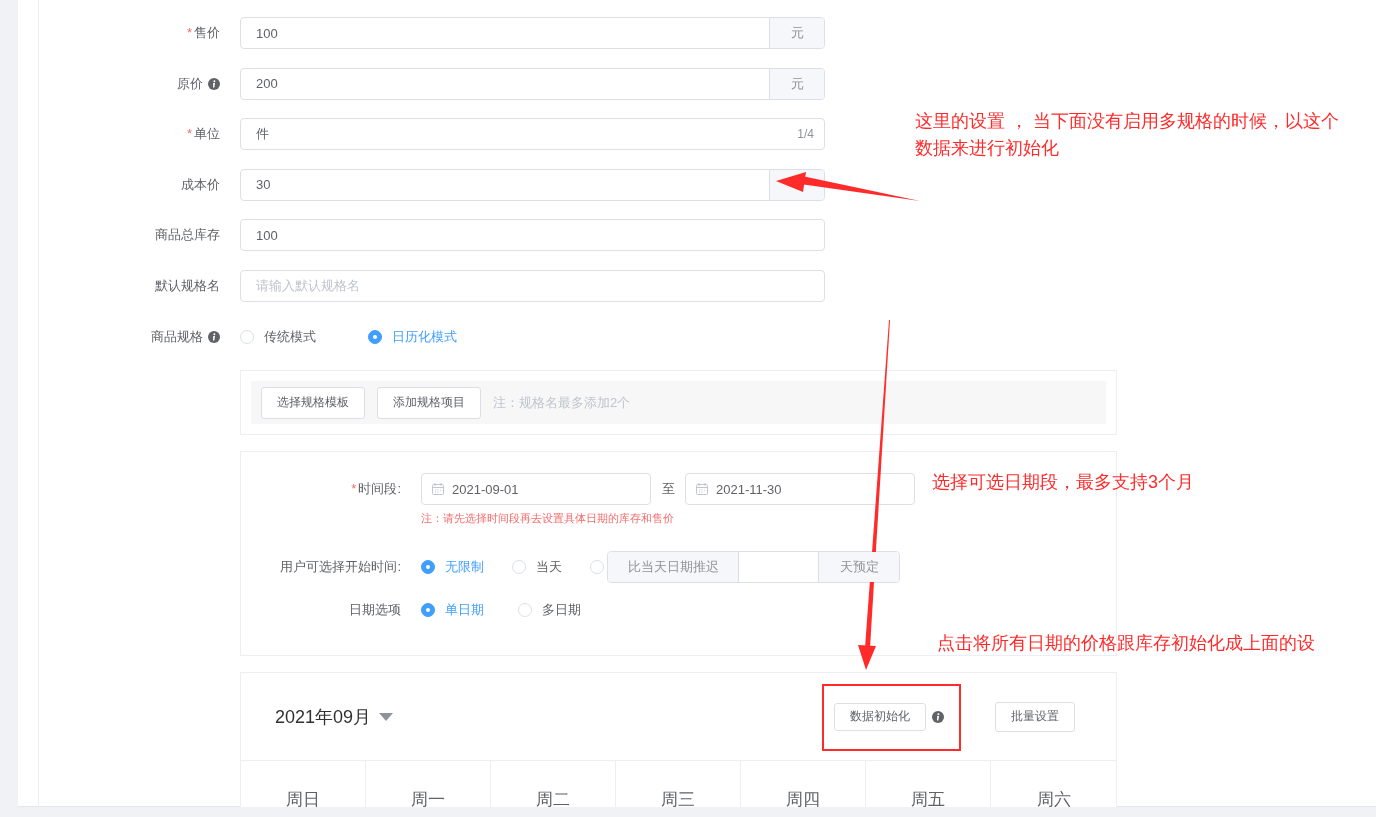  What do you see at coordinates (429, 402) in the screenshot?
I see `spec-button: 添加规格项目` at bounding box center [429, 402].